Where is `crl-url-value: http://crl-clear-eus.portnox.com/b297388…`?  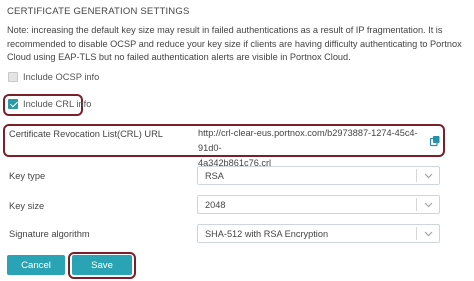 crl-url-value: http://crl-clear-eus.portnox.com/b297388… is located at coordinates (315, 148).